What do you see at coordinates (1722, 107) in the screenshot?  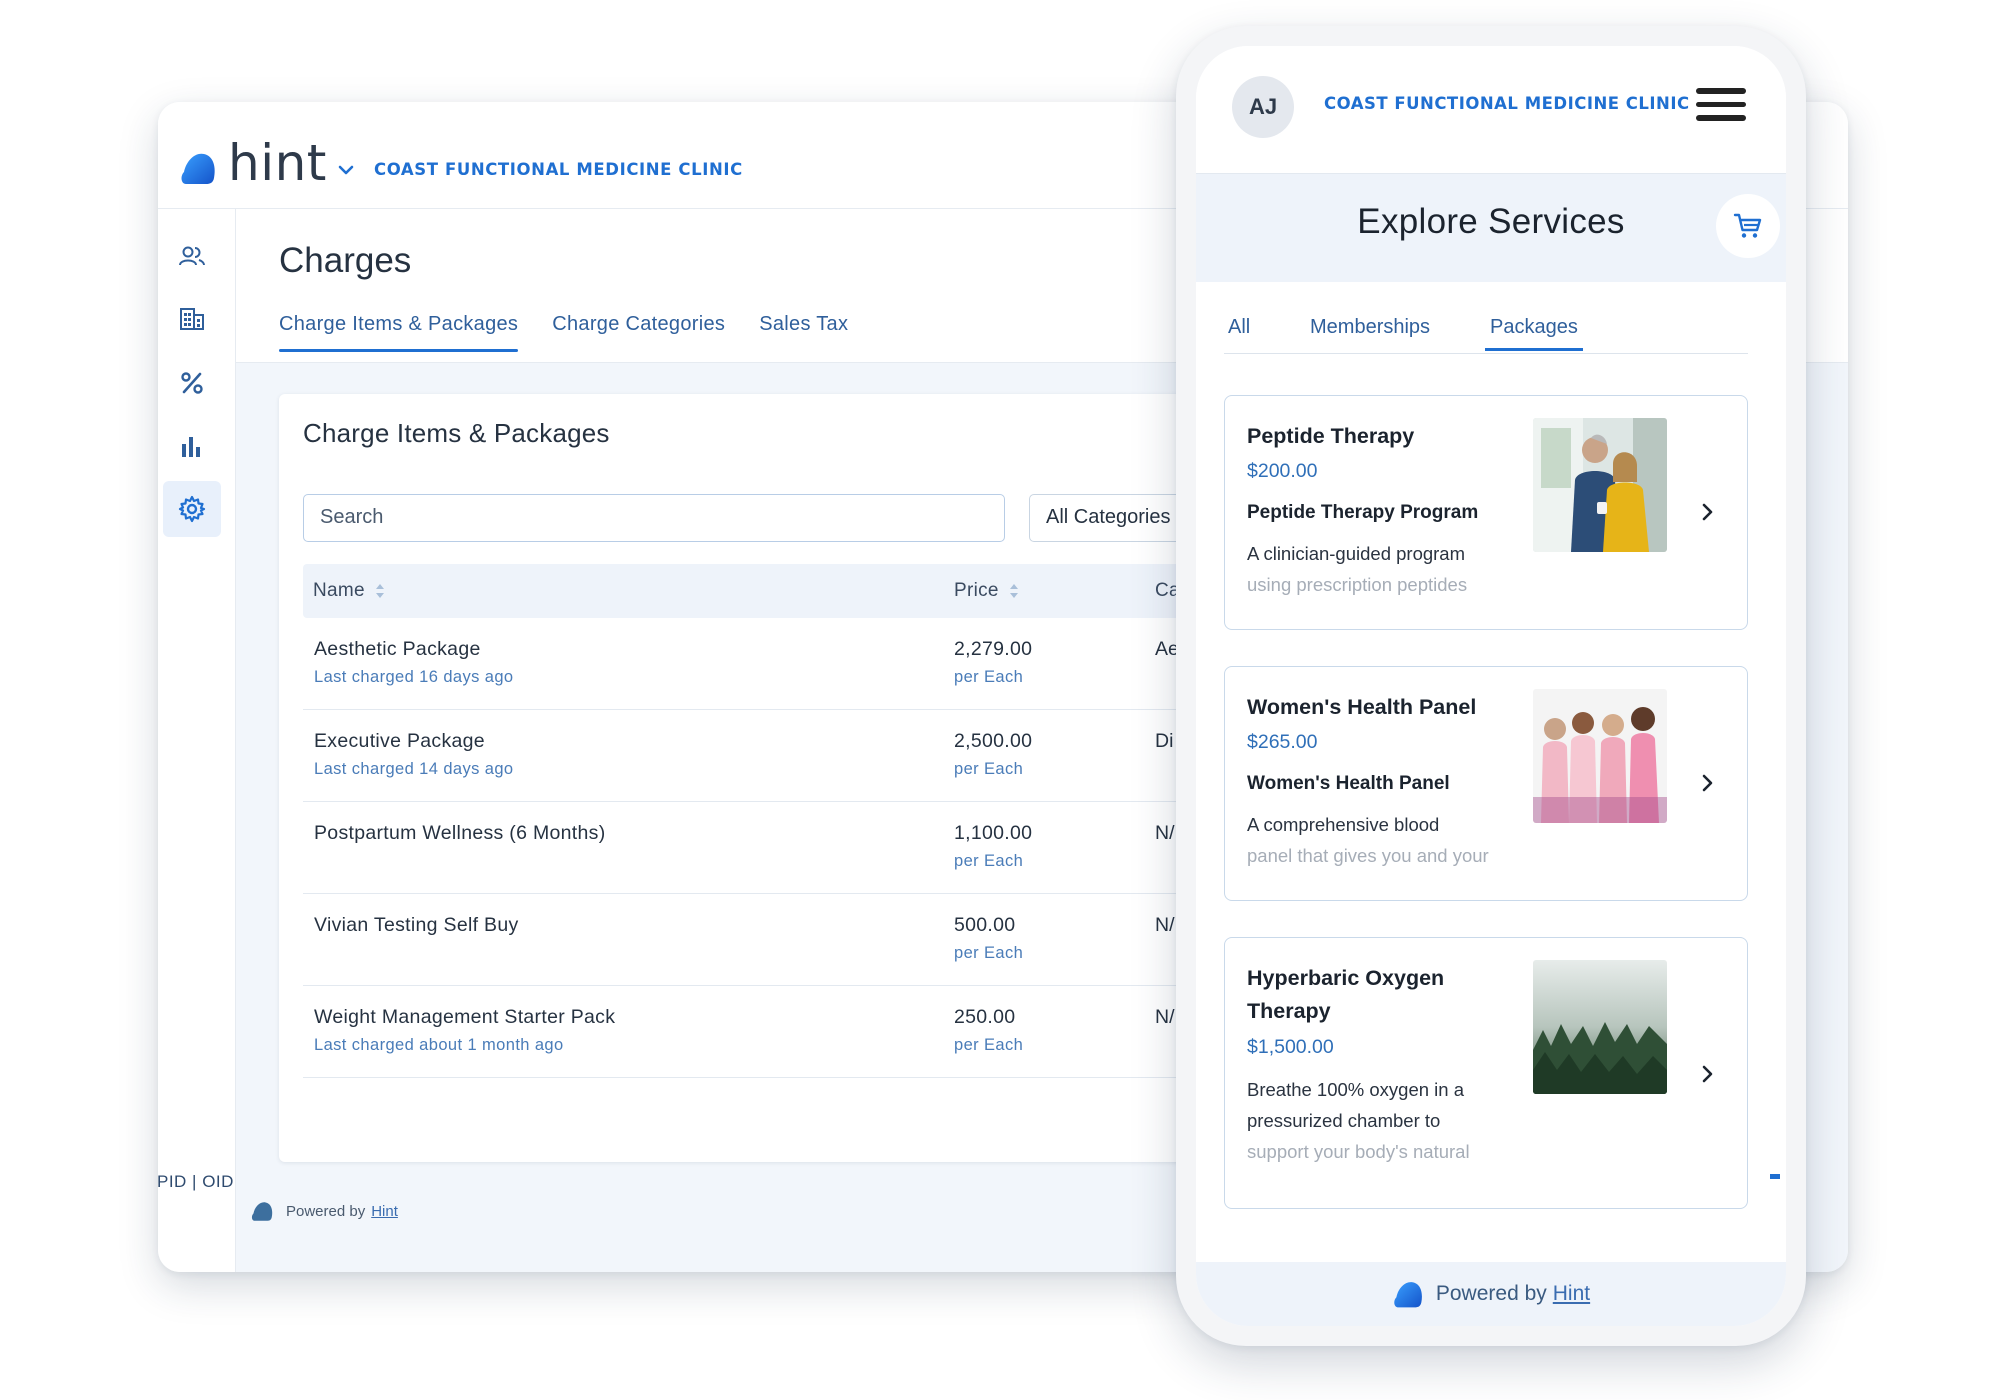 I see `menu-icon` at bounding box center [1722, 107].